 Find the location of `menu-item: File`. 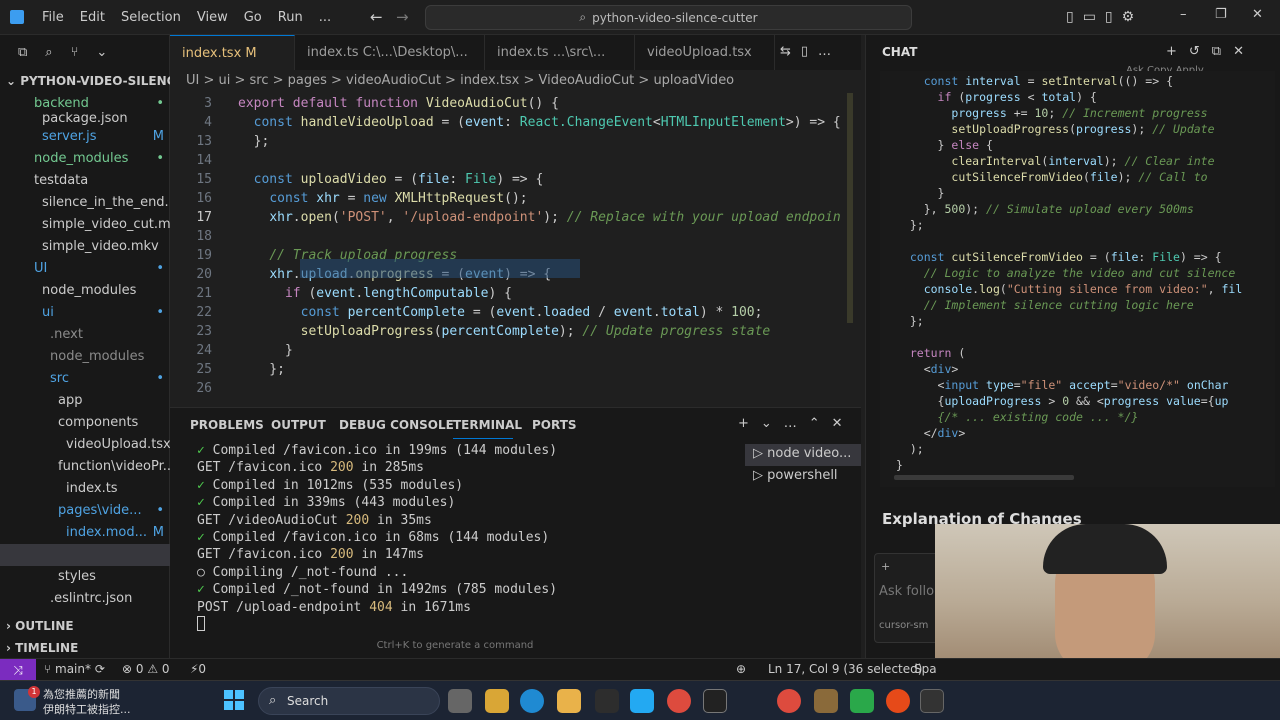

menu-item: File is located at coordinates (53, 17).